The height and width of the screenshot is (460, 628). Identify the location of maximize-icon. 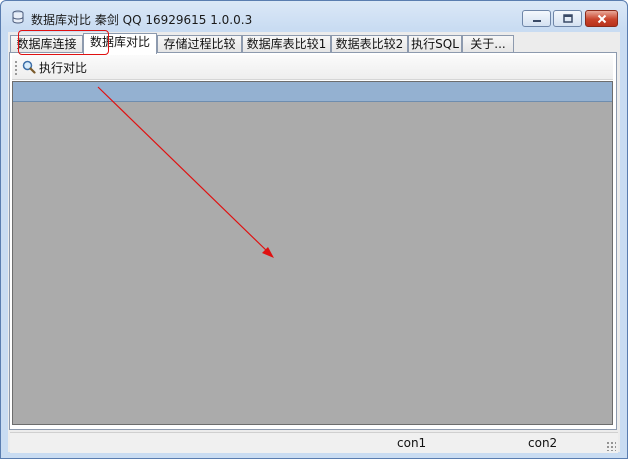
(567, 18).